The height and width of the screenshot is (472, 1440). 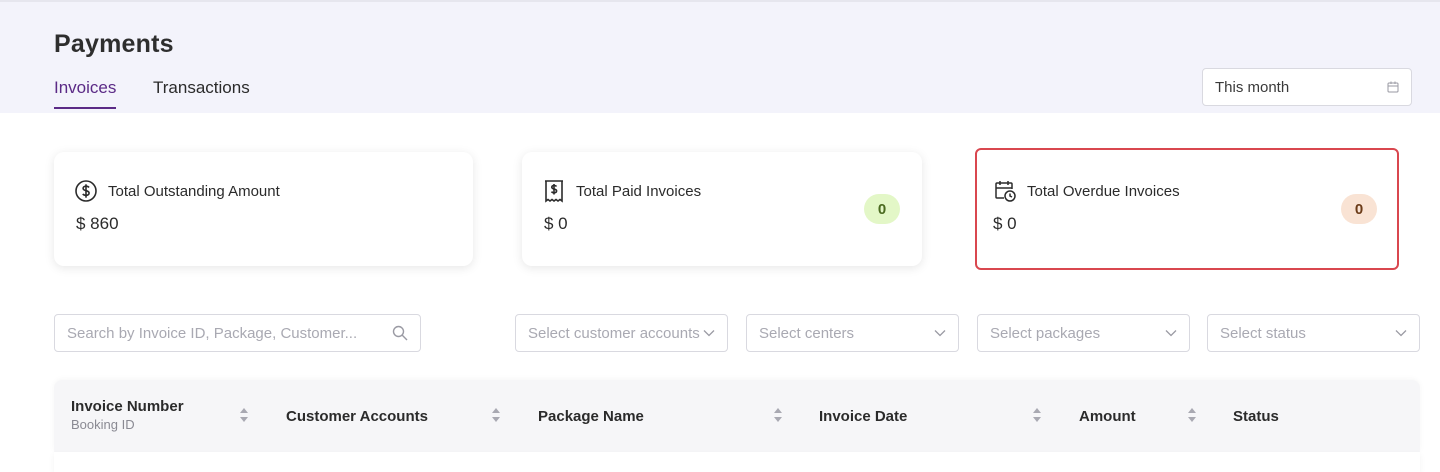 I want to click on outstanding-amount-card: Total Outstanding Amount $ 860, so click(x=263, y=209).